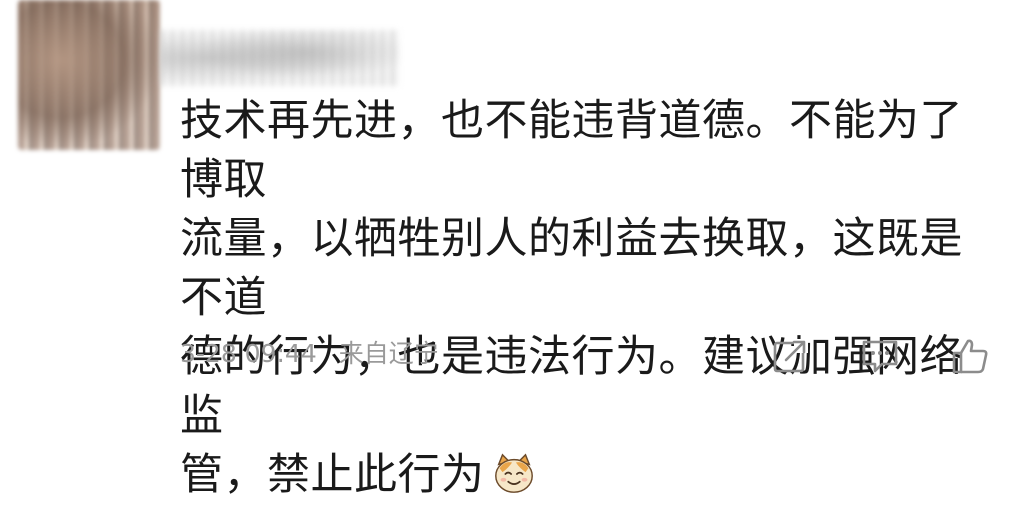 Image resolution: width=1024 pixels, height=505 pixels. Describe the element at coordinates (513, 473) in the screenshot. I see `cat-face-icon` at that location.